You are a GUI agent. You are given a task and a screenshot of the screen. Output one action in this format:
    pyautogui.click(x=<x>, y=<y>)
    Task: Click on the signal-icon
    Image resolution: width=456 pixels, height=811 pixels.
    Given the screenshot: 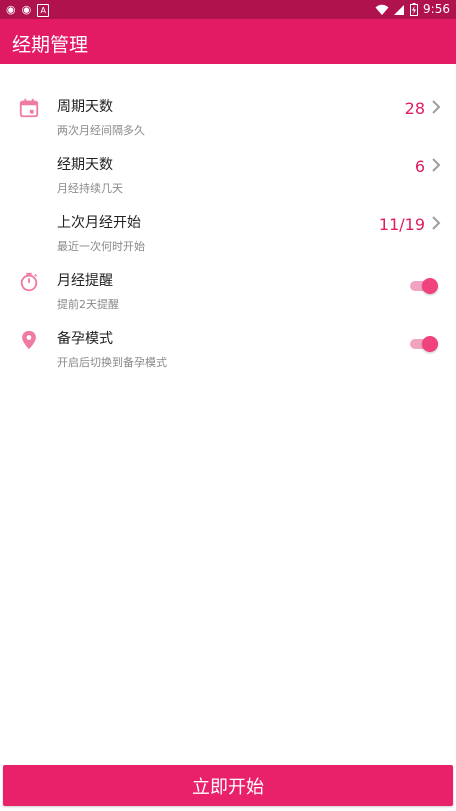 What is the action you would take?
    pyautogui.click(x=399, y=9)
    